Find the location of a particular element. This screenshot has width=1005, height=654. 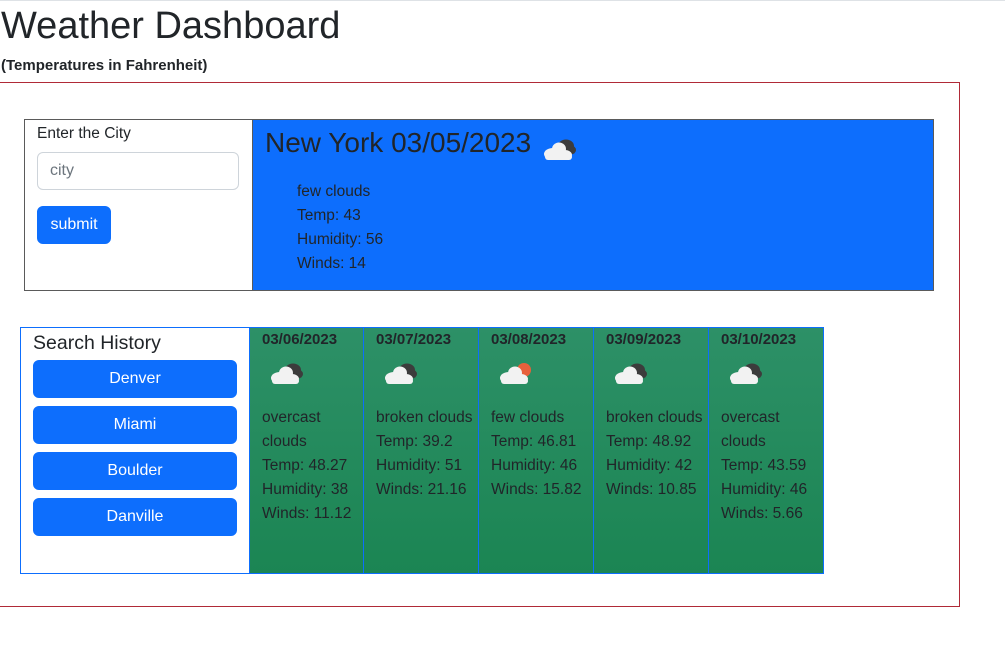

history-button-danville: Danville is located at coordinates (135, 517).